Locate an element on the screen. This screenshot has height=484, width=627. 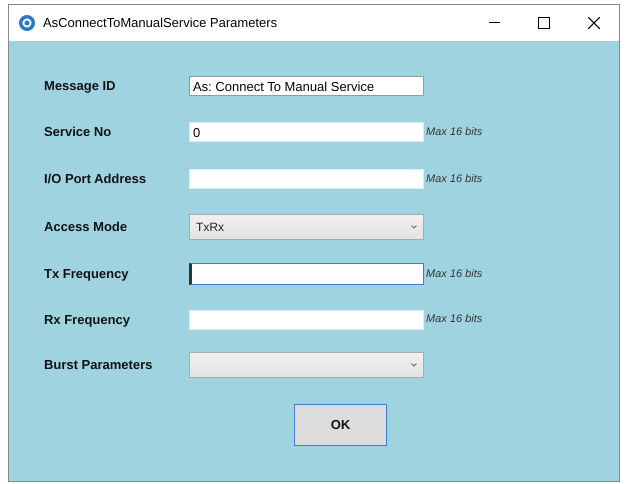
text-field: 0 is located at coordinates (306, 132).